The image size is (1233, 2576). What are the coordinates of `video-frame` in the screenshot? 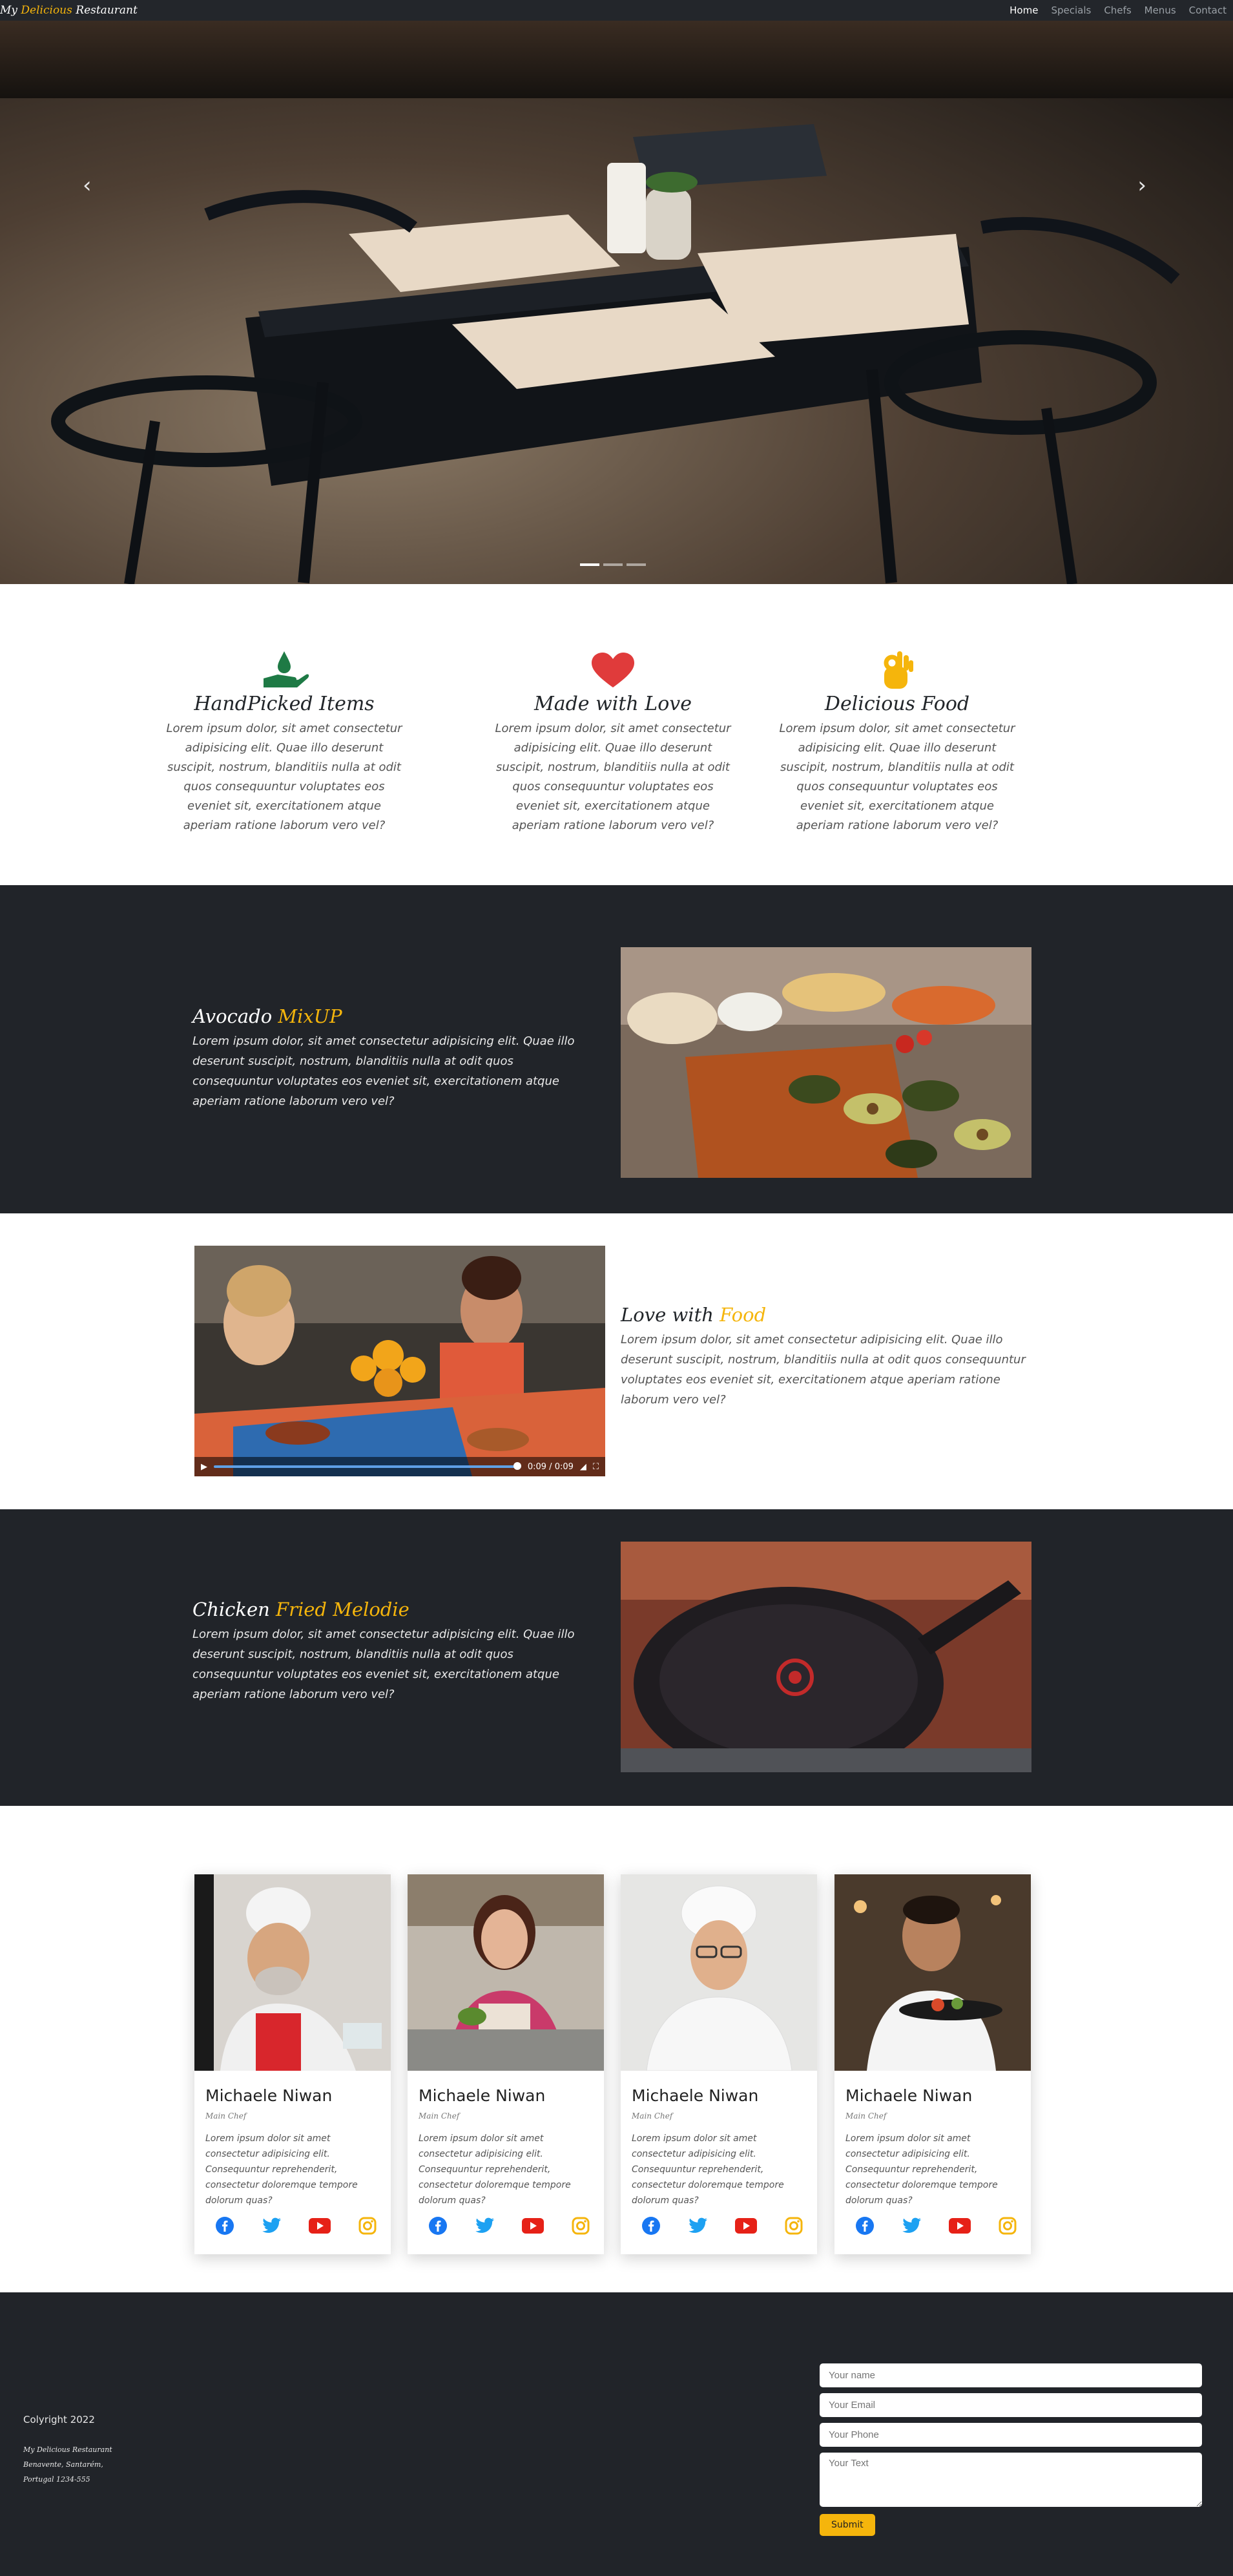 It's located at (399, 1361).